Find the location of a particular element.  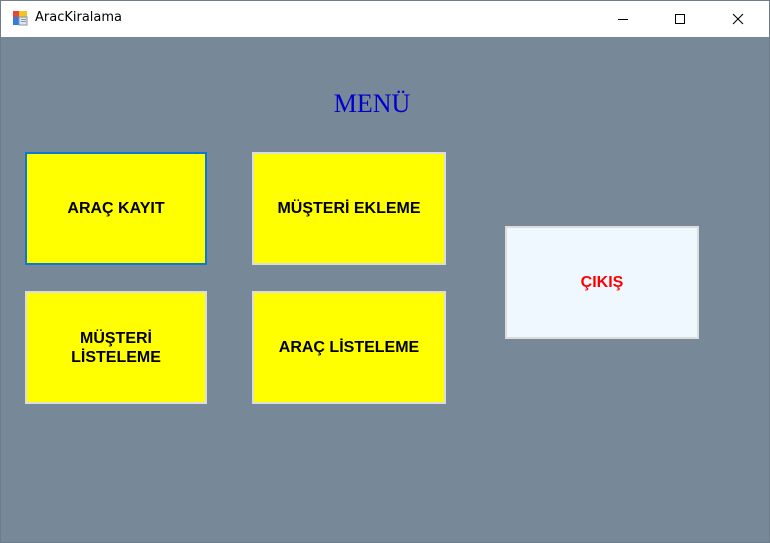

menu-title: MENÜ is located at coordinates (372, 103).